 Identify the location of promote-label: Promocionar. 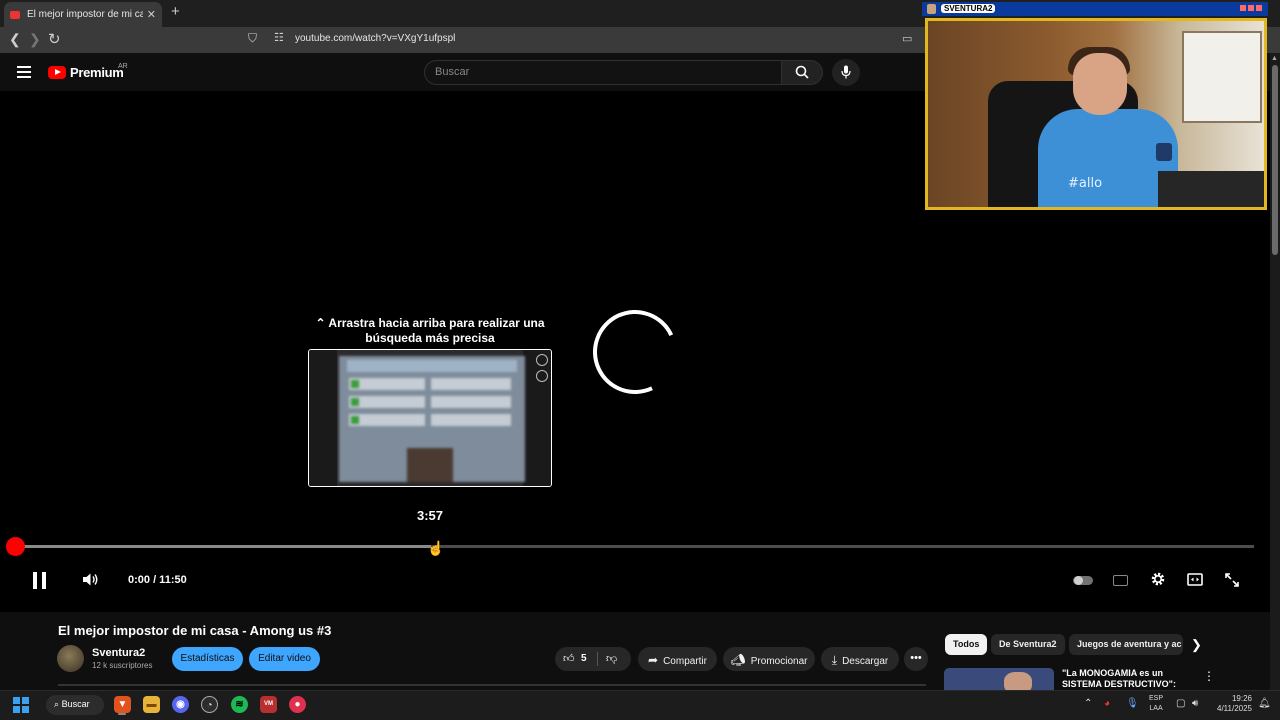
(779, 661).